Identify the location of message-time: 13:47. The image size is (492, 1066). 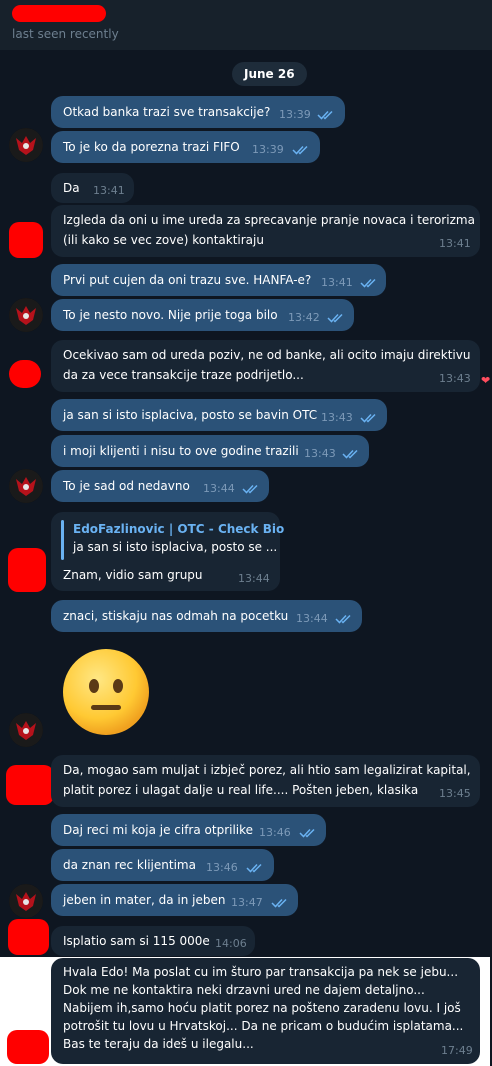
(247, 902).